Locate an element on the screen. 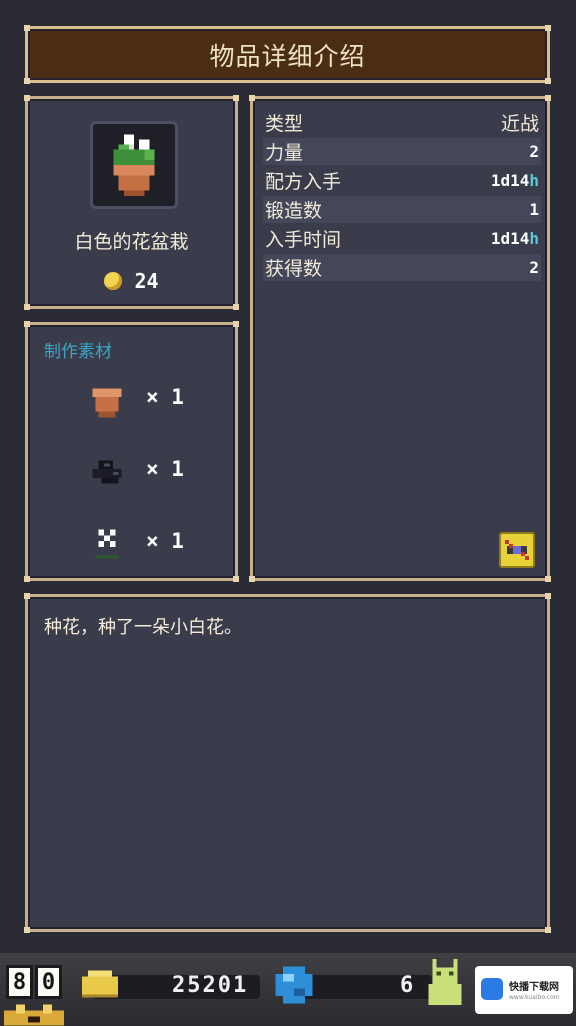 This screenshot has width=576, height=1026. stat-row-power: 力量 2 is located at coordinates (402, 151).